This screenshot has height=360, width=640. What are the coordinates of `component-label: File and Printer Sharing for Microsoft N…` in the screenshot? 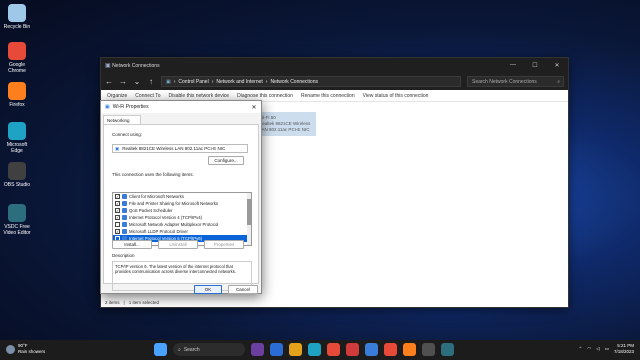 It's located at (174, 203).